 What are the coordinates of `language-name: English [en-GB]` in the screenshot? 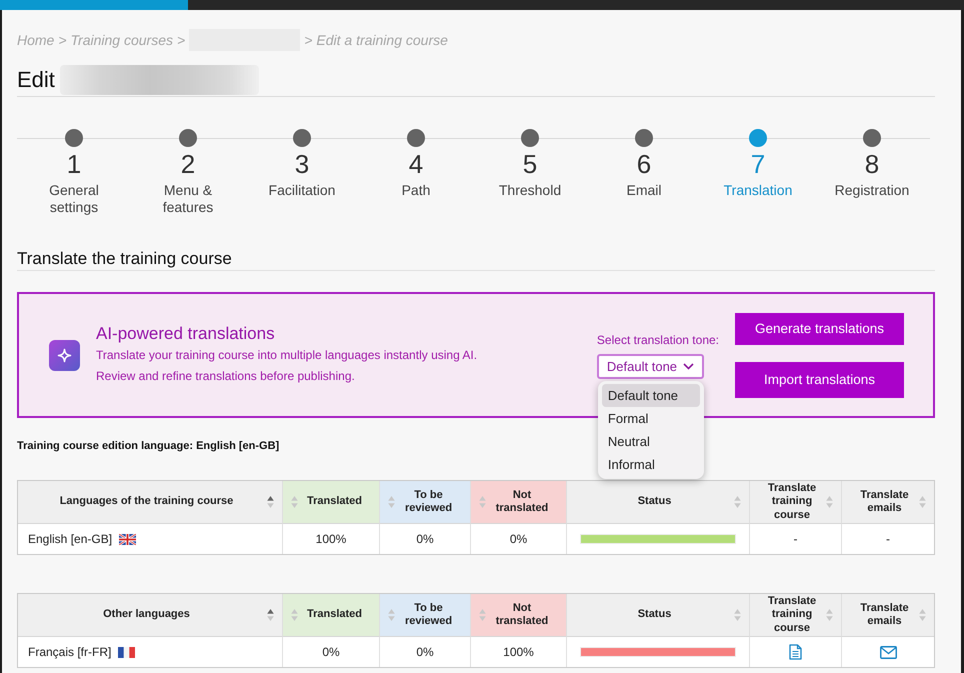 It's located at (70, 539).